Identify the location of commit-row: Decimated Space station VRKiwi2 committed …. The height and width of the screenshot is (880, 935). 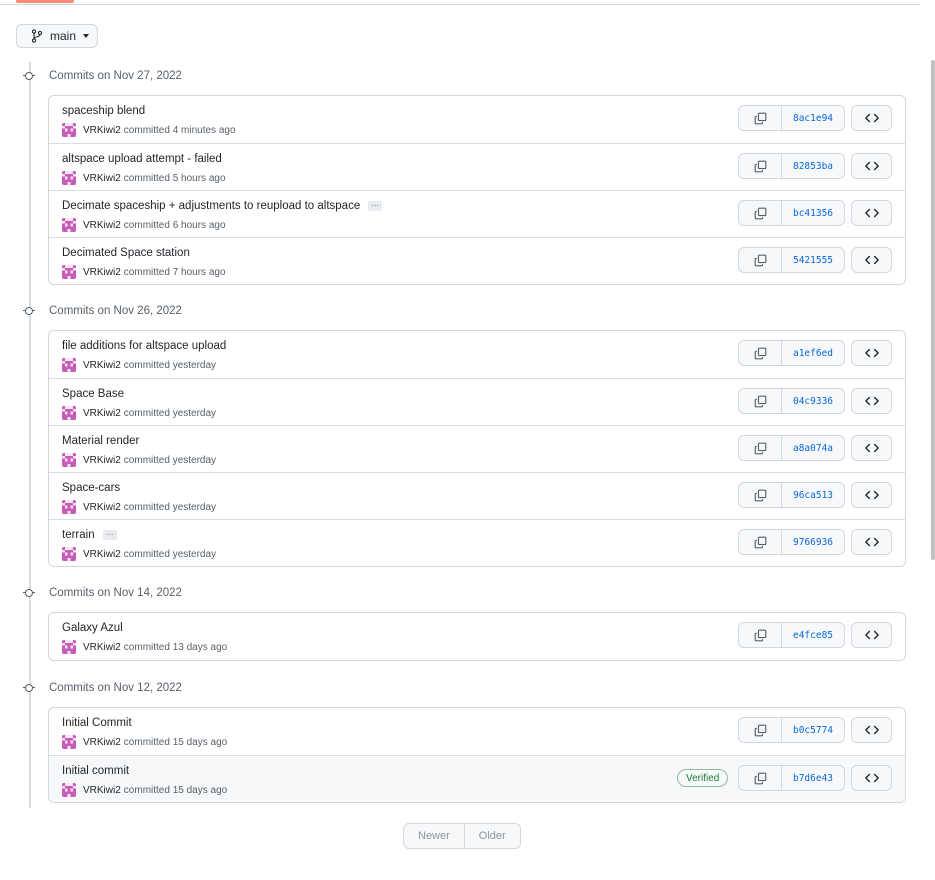
(477, 260).